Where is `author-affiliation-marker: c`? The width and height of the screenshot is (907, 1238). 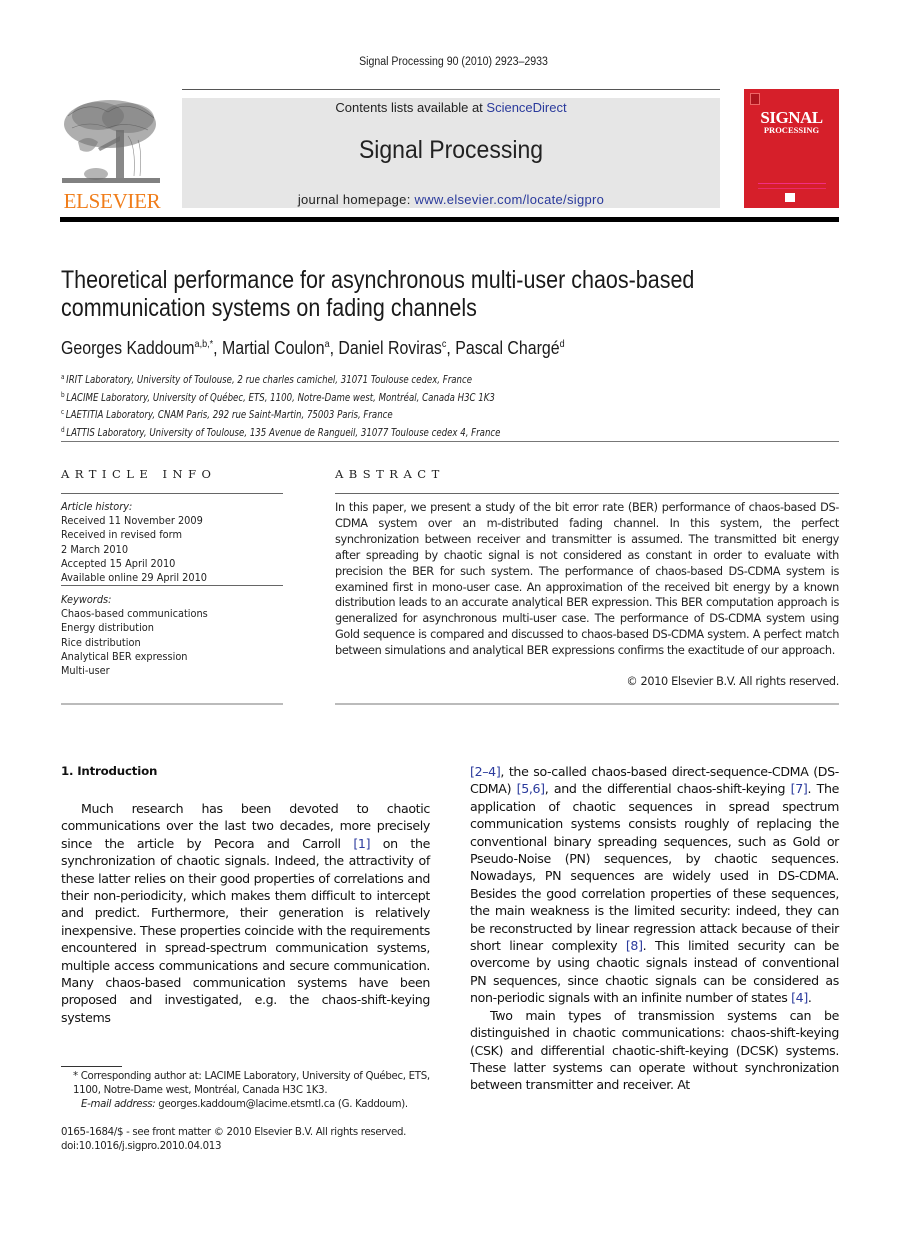
author-affiliation-marker: c is located at coordinates (444, 344).